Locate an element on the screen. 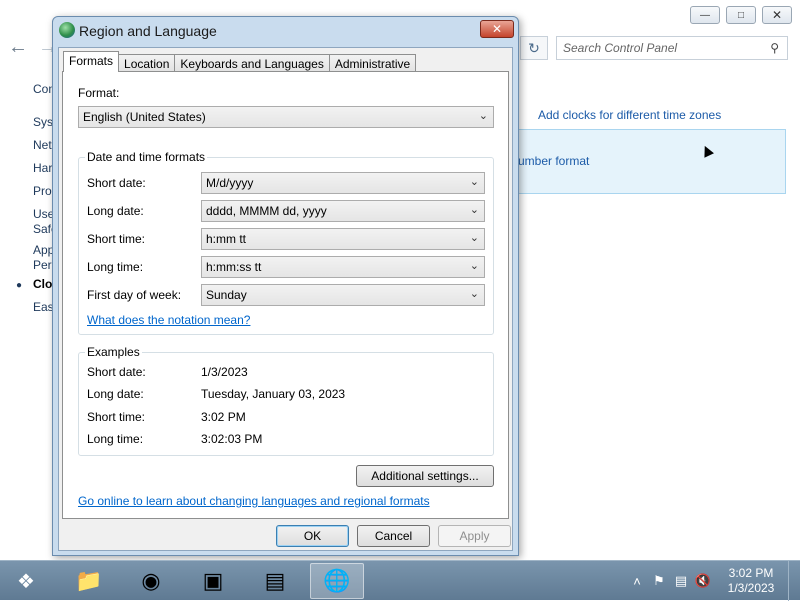  format-value: English (United States) is located at coordinates (144, 117).